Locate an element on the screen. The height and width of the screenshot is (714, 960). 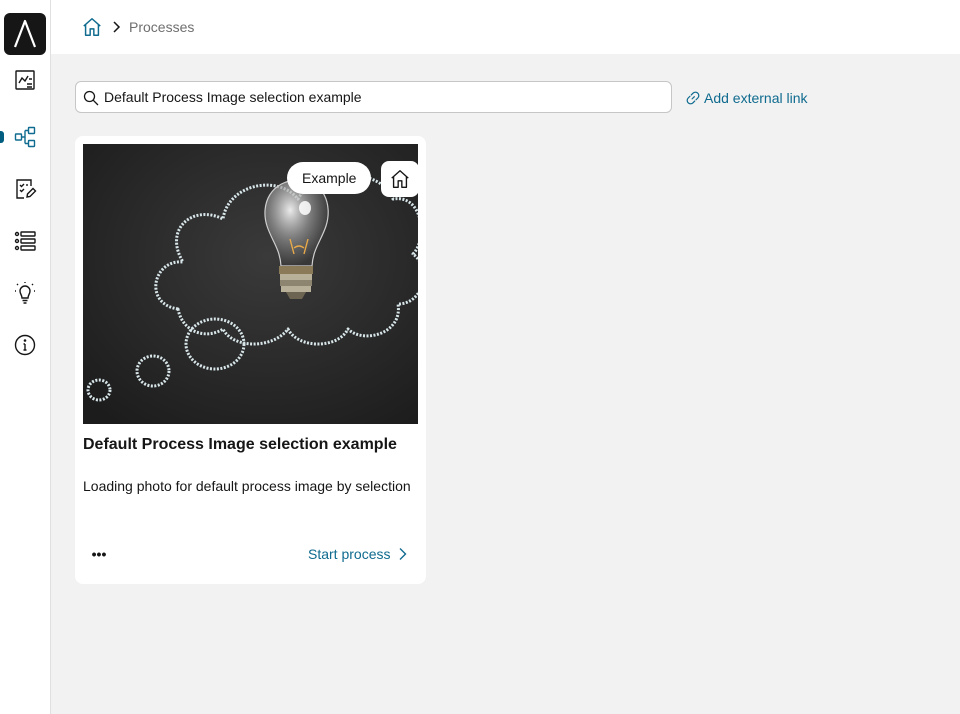
search-icon is located at coordinates (91, 98).